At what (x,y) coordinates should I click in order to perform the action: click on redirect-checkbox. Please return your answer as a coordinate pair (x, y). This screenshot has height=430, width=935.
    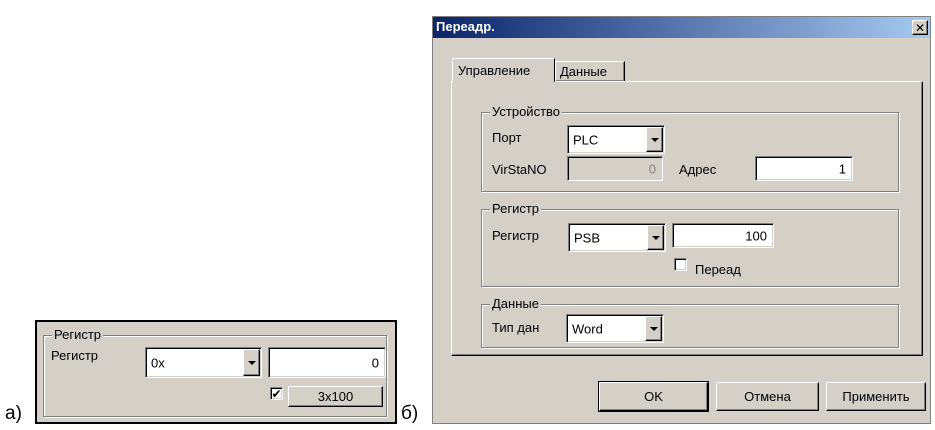
    Looking at the image, I should click on (680, 264).